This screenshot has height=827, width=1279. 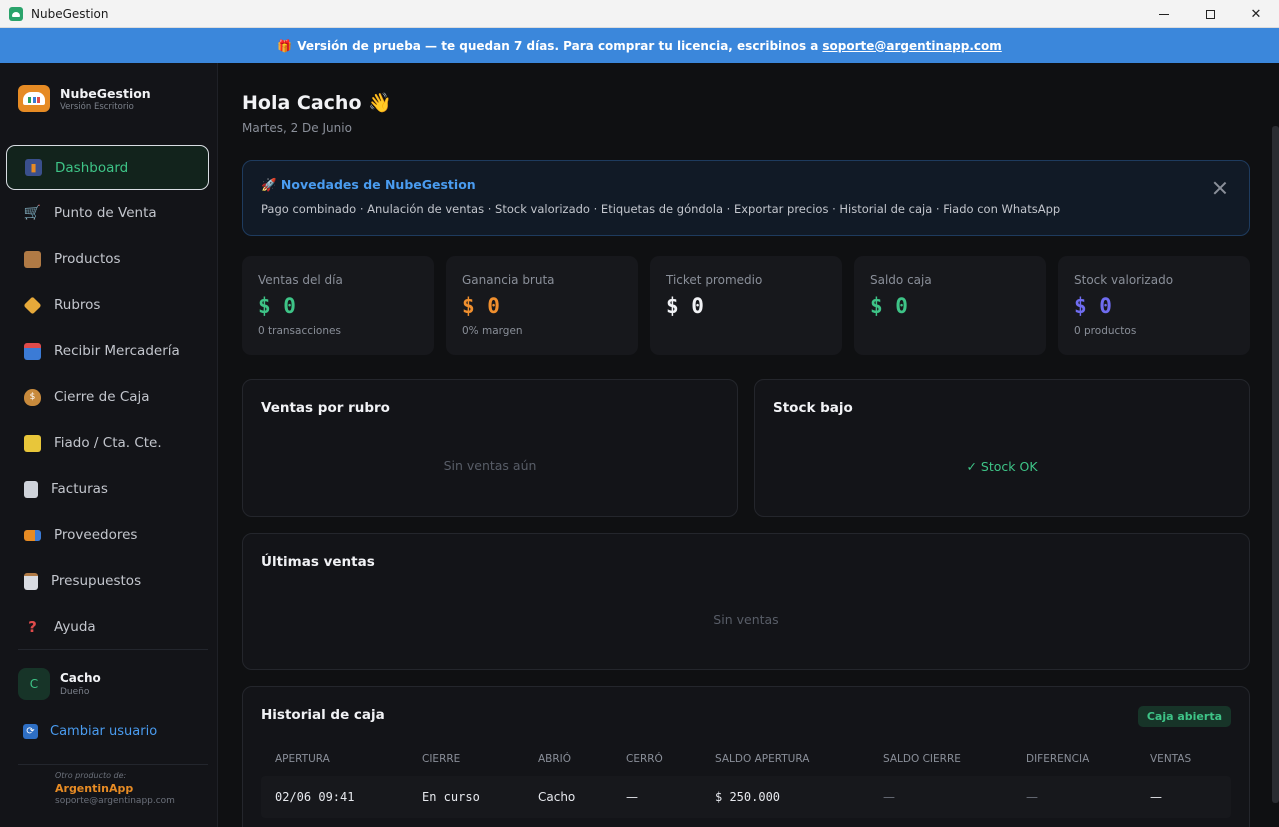 What do you see at coordinates (632, 797) in the screenshot?
I see `cell-cerro: —` at bounding box center [632, 797].